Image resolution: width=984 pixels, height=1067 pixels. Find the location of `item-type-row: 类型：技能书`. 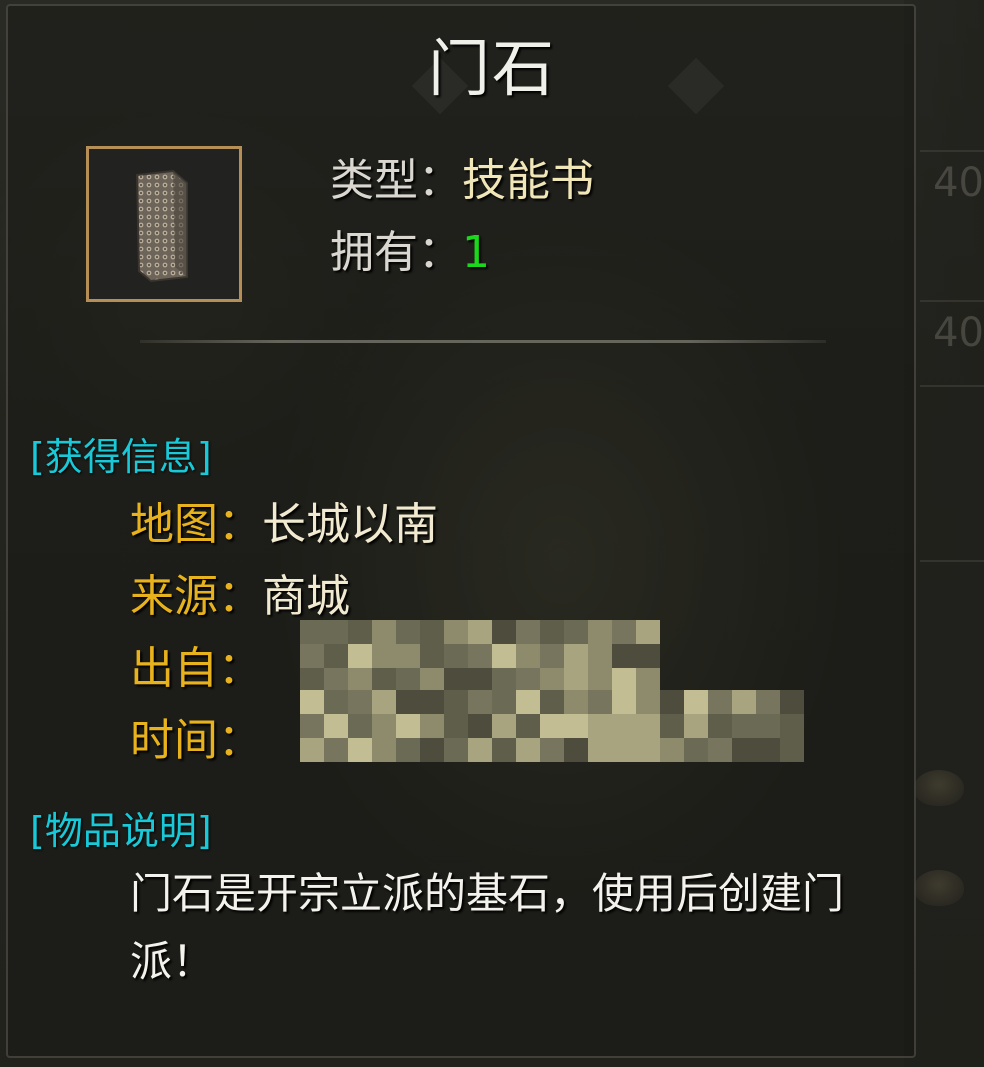

item-type-row: 类型：技能书 is located at coordinates (462, 176).